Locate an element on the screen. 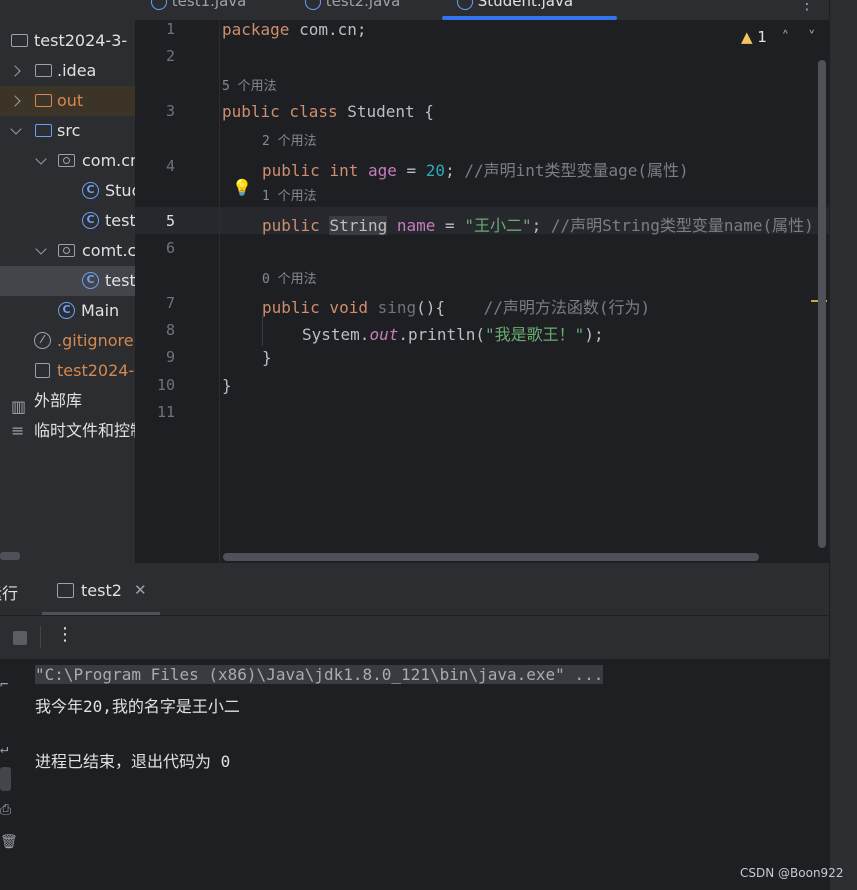 The height and width of the screenshot is (890, 857). line-number: 7 is located at coordinates (170, 303).